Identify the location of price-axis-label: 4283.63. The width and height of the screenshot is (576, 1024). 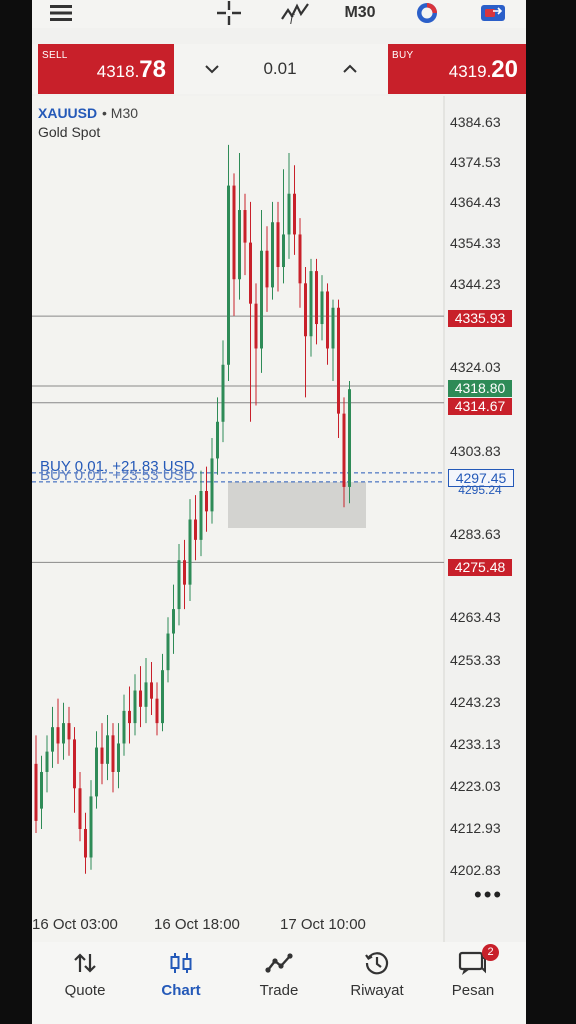
(475, 534).